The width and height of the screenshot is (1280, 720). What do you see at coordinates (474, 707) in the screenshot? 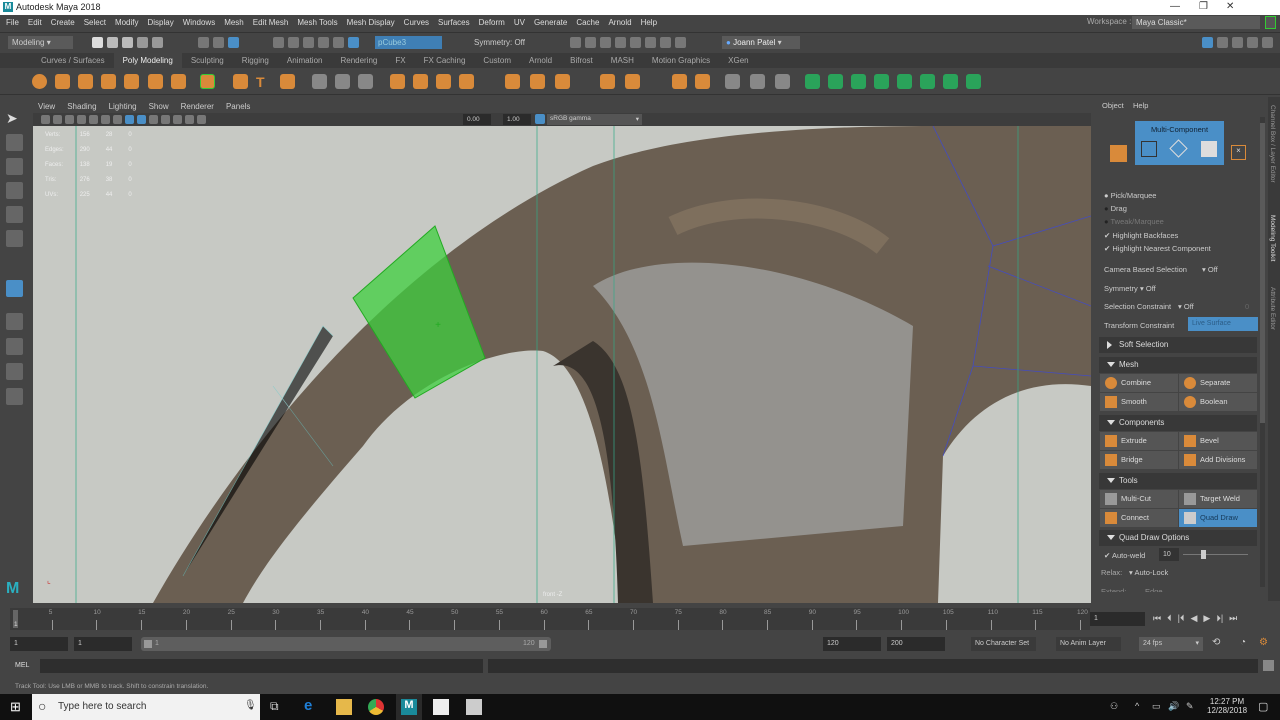
I see `calculator-icon` at bounding box center [474, 707].